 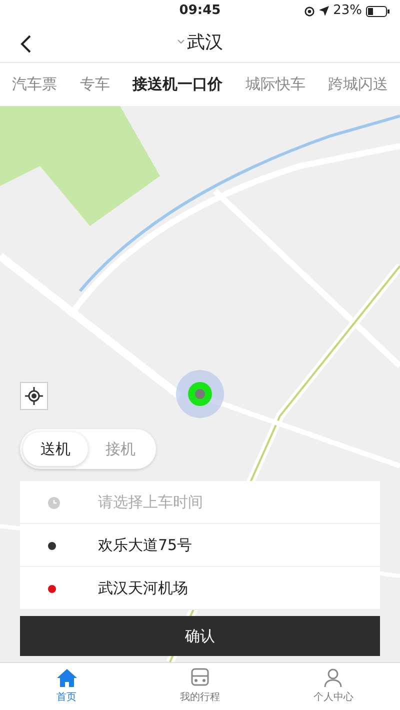 I want to click on time-placeholder: 请选择上车时间, so click(x=150, y=502).